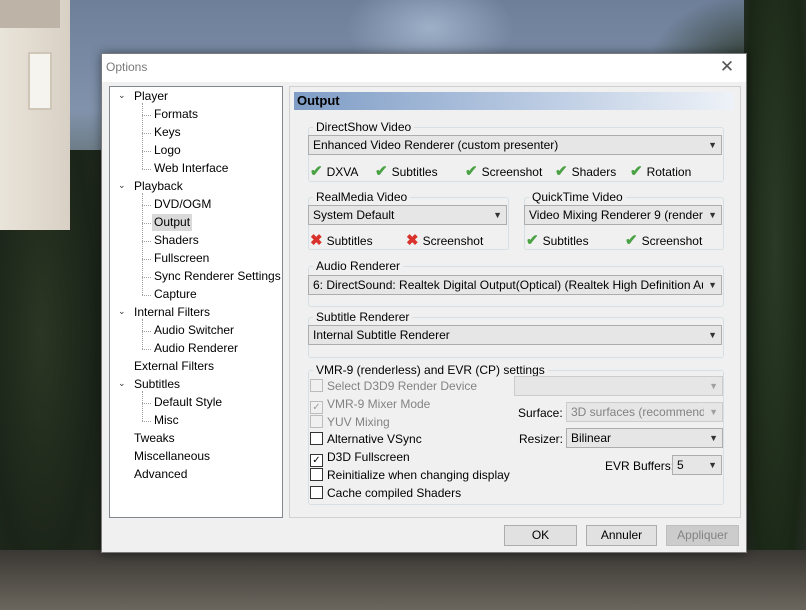 Image resolution: width=806 pixels, height=610 pixels. I want to click on subtitle-renderer-legend: Subtitle Renderer, so click(363, 317).